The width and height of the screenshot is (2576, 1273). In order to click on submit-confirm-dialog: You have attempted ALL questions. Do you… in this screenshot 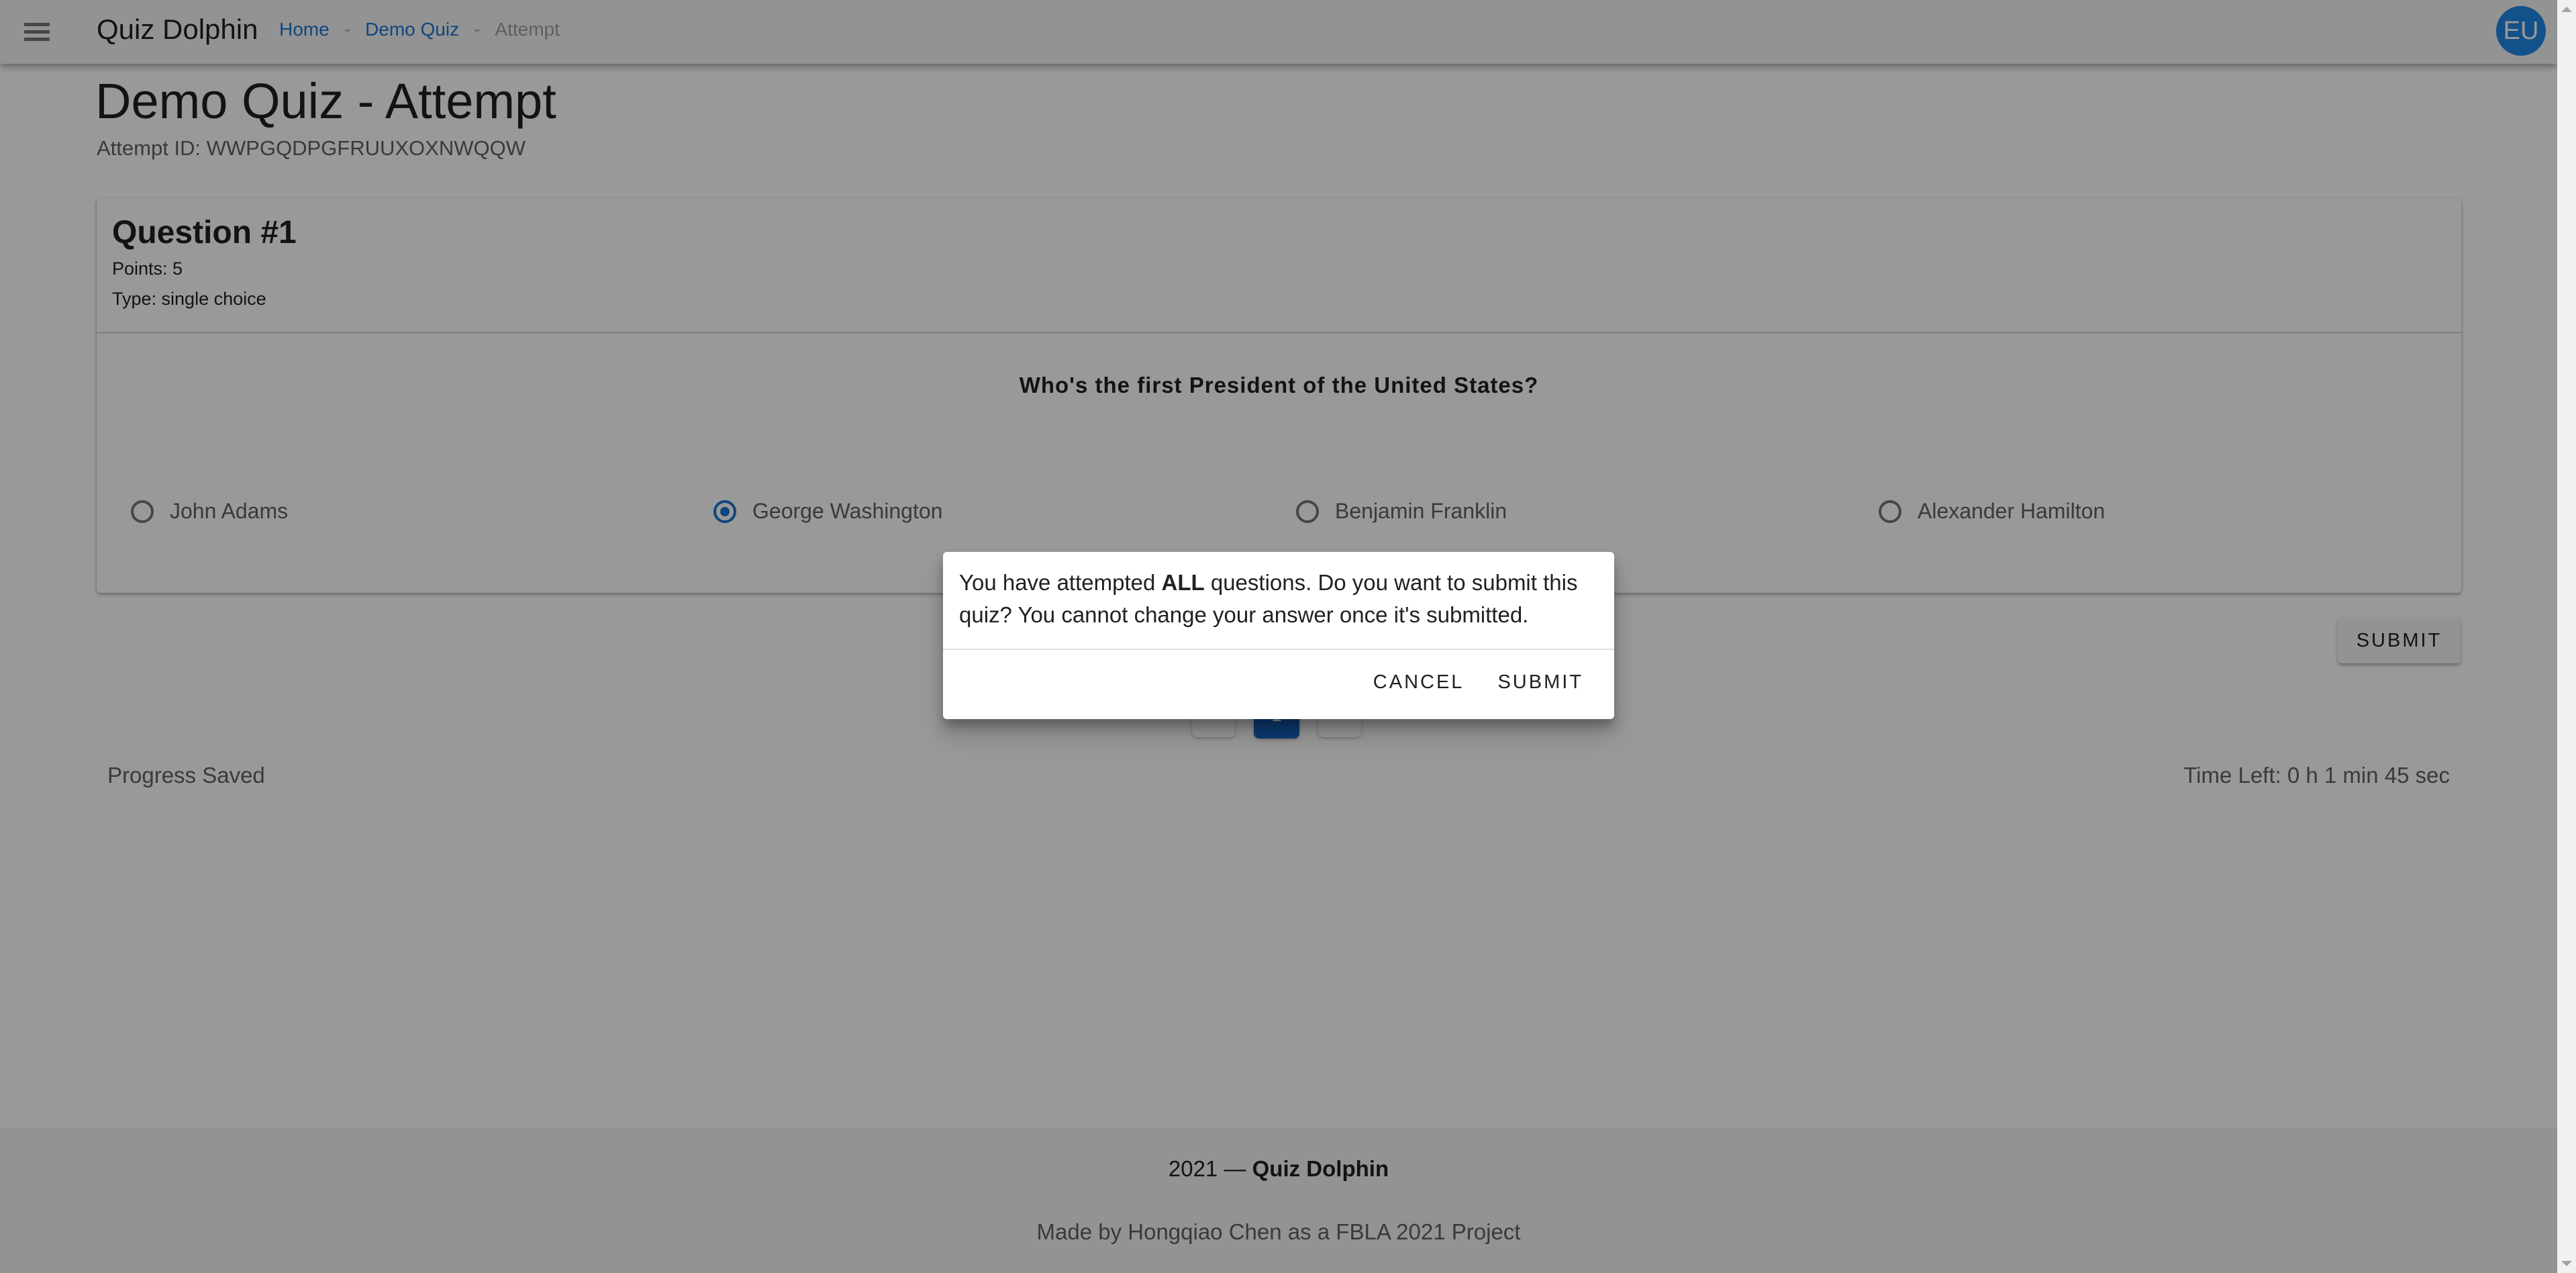, I will do `click(1278, 635)`.